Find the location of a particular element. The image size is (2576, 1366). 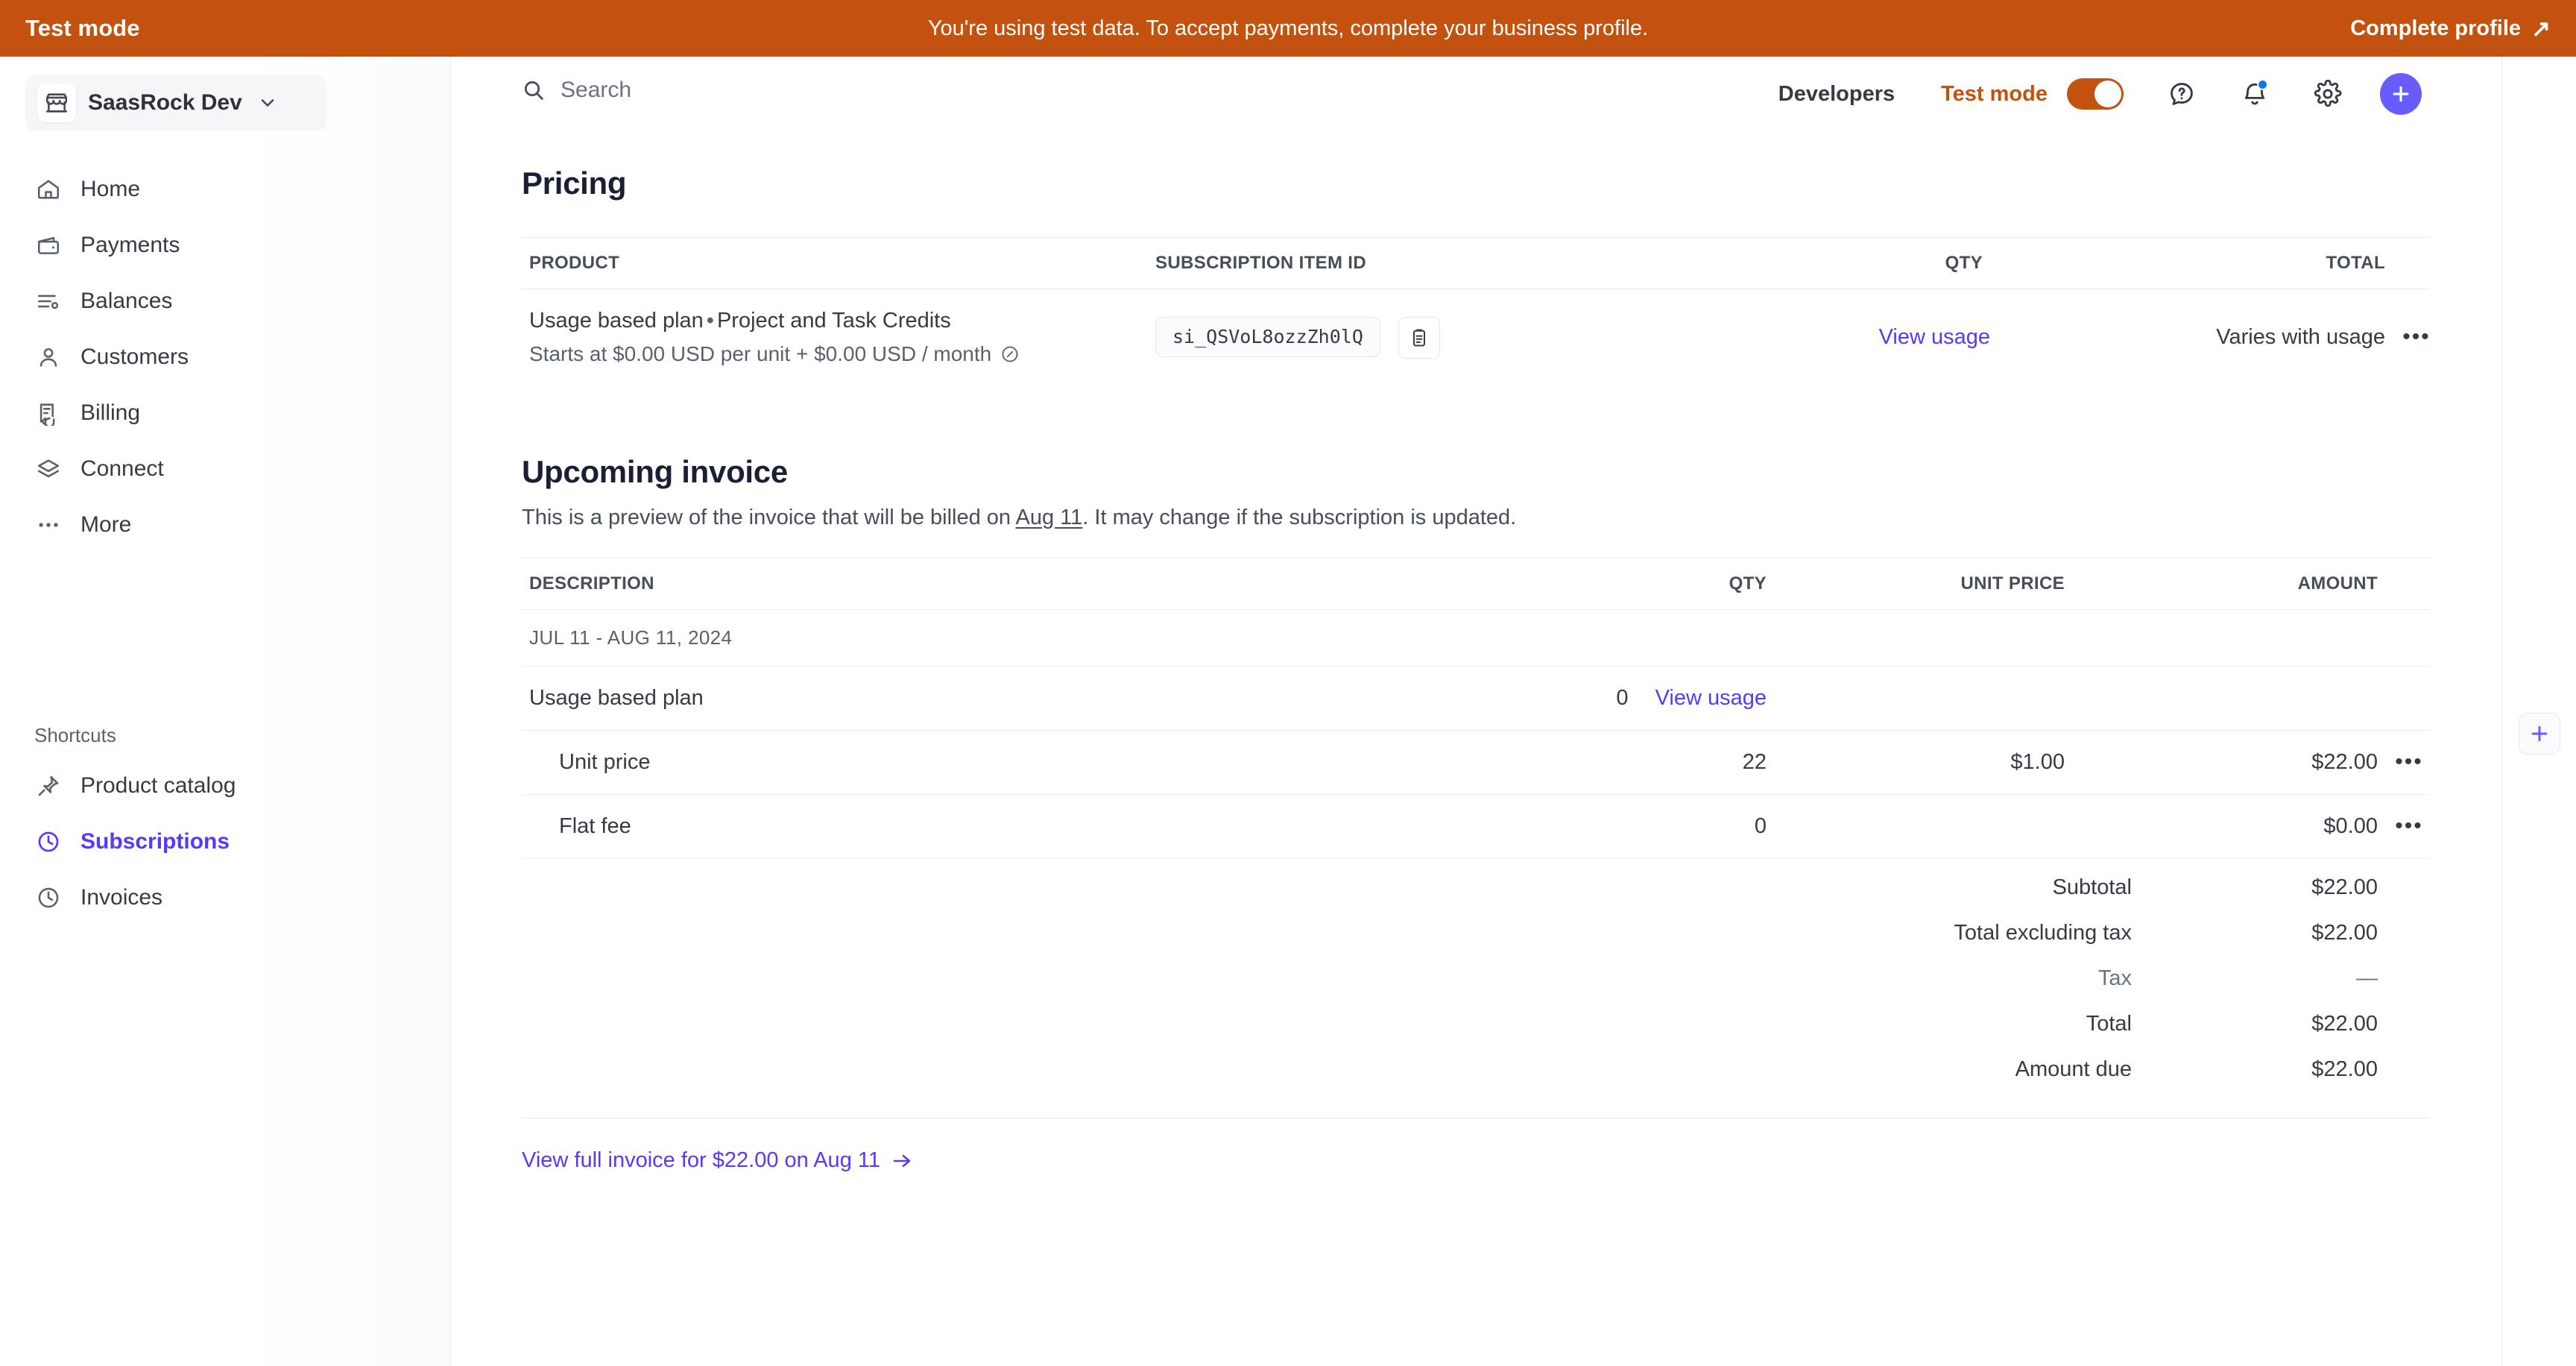

totals-label: Total is located at coordinates (2109, 1024).